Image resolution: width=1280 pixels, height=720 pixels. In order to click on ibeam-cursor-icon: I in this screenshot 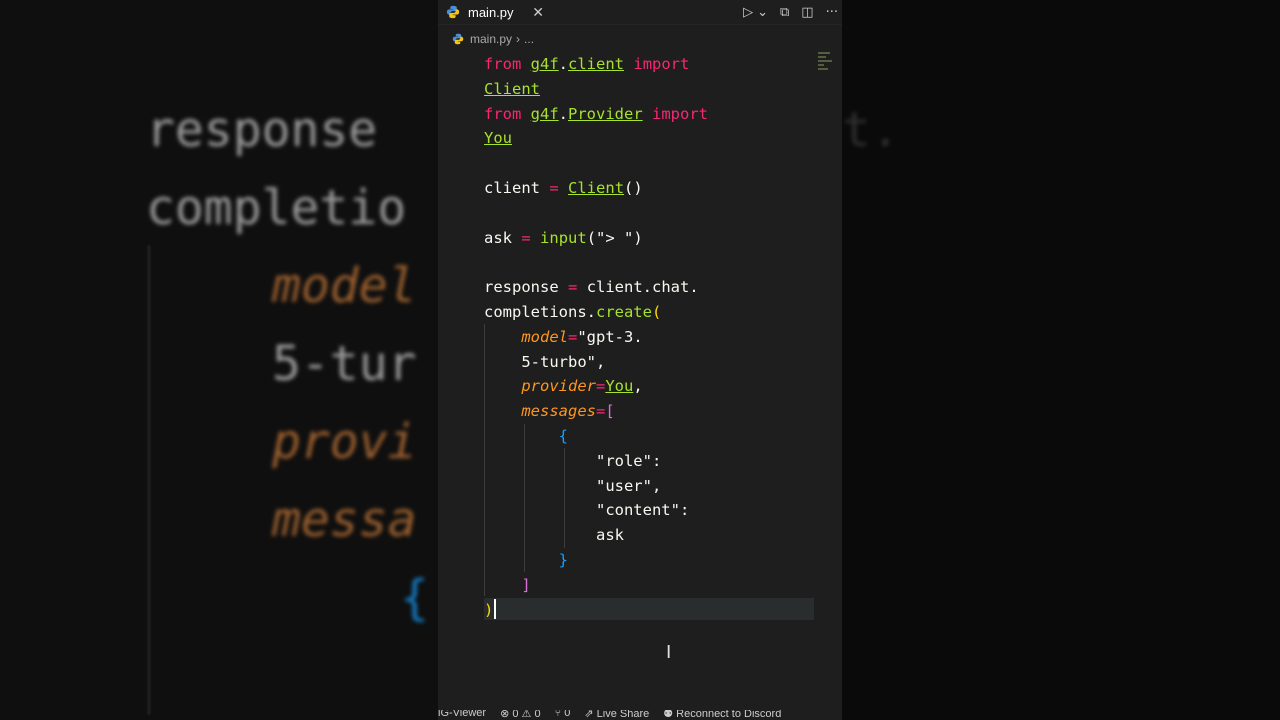, I will do `click(669, 652)`.